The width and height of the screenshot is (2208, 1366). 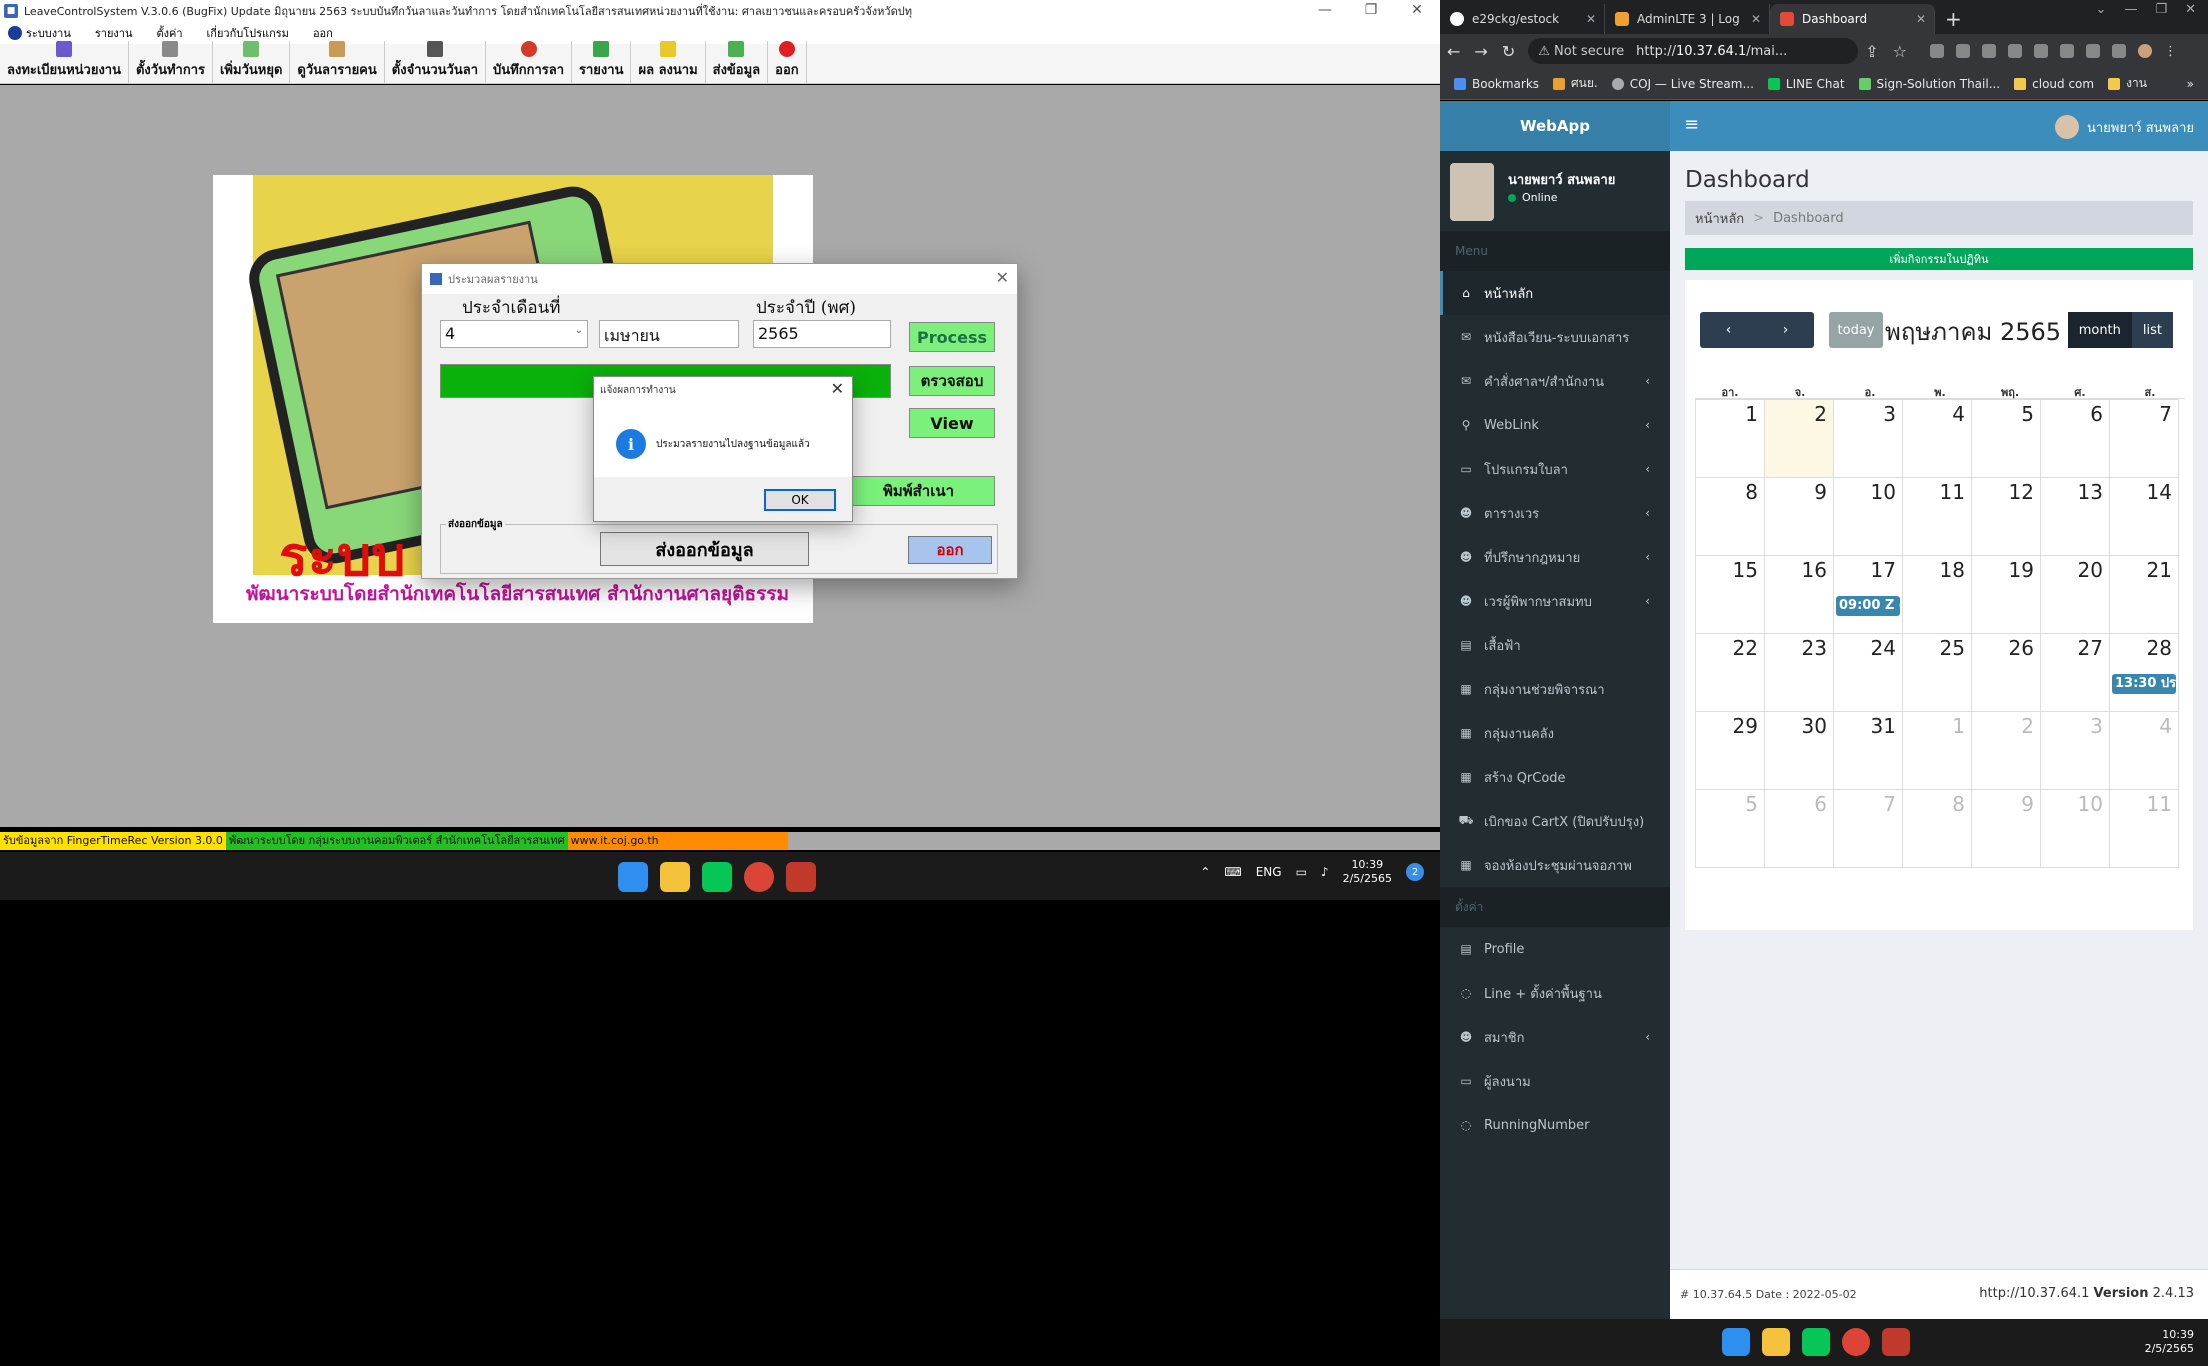 What do you see at coordinates (822, 334) in the screenshot?
I see `year-field: 2565` at bounding box center [822, 334].